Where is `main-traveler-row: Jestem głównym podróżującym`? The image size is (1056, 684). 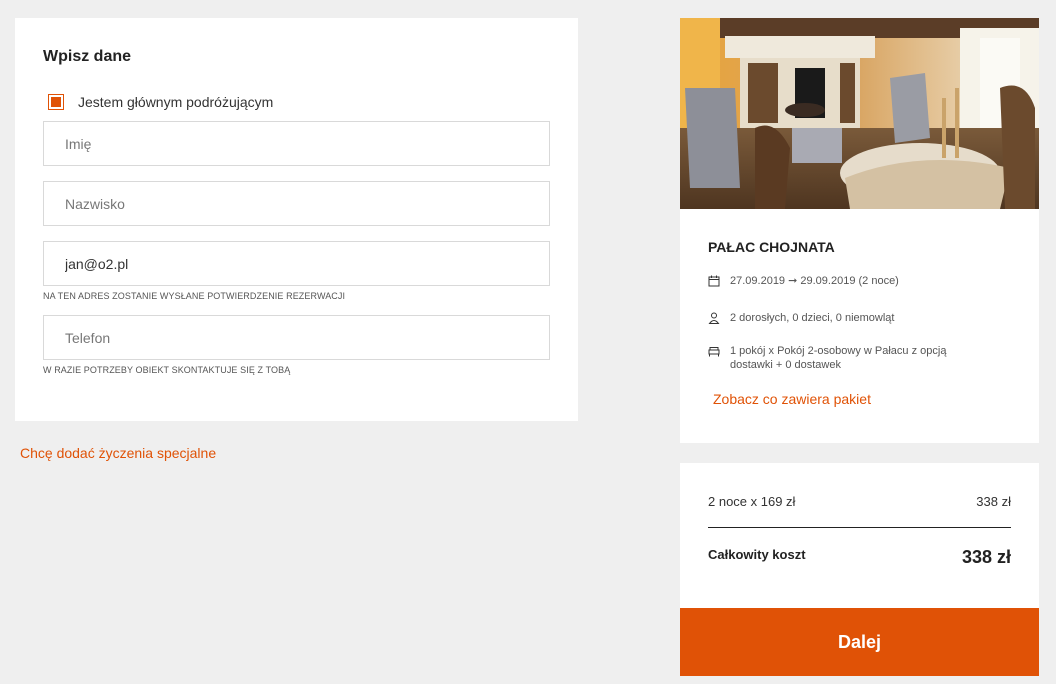
main-traveler-row: Jestem głównym podróżującym is located at coordinates (160, 102).